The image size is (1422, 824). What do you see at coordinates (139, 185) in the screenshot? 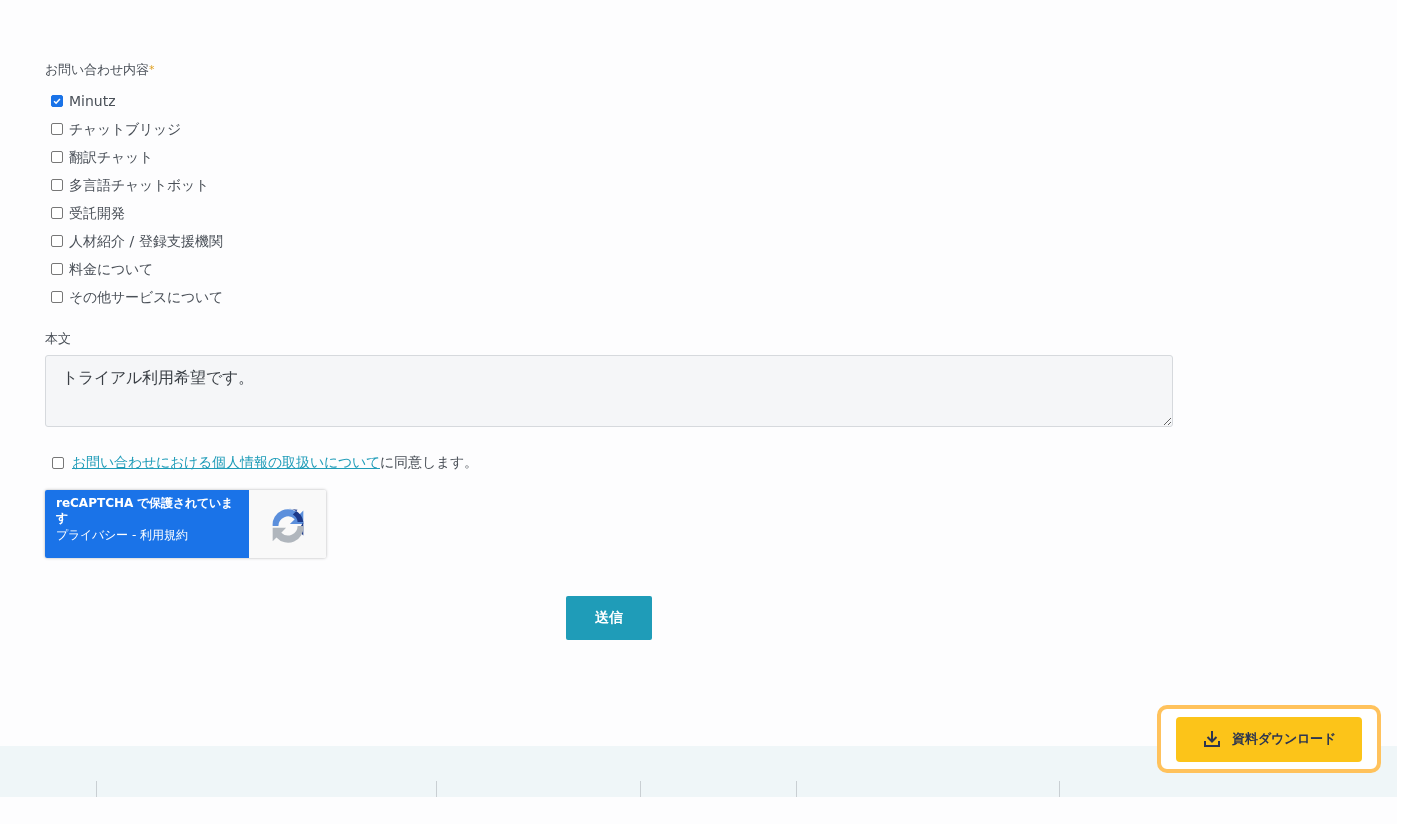
I see `checkbox-label: 多言語チャットボット` at bounding box center [139, 185].